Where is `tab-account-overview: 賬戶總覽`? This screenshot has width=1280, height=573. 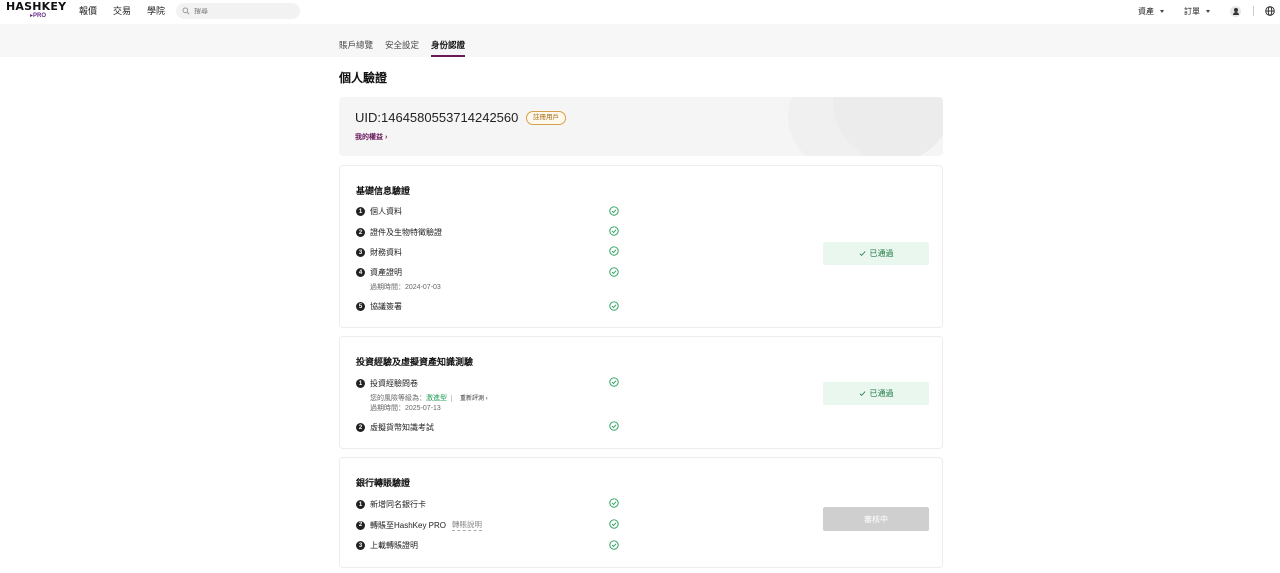
tab-account-overview: 賬戶總覽 is located at coordinates (356, 48).